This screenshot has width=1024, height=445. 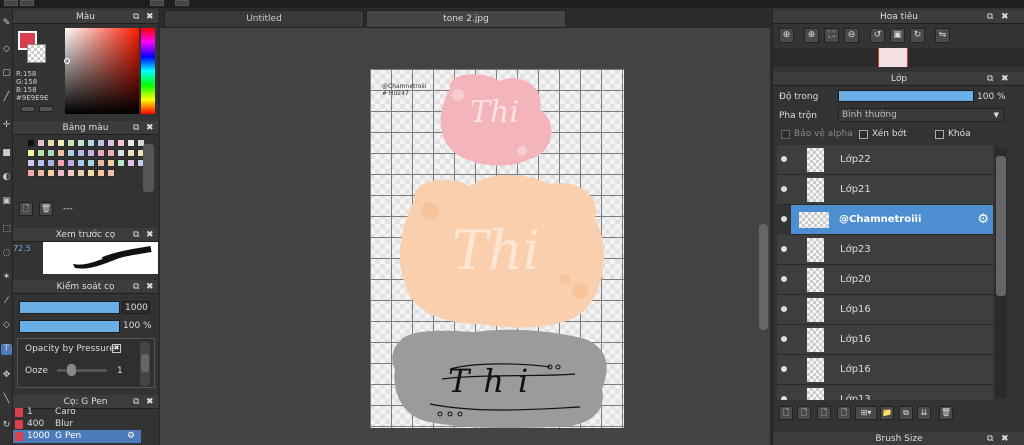 I want to click on zoom-out-magnifier-icon: ⊕, so click(x=811, y=35).